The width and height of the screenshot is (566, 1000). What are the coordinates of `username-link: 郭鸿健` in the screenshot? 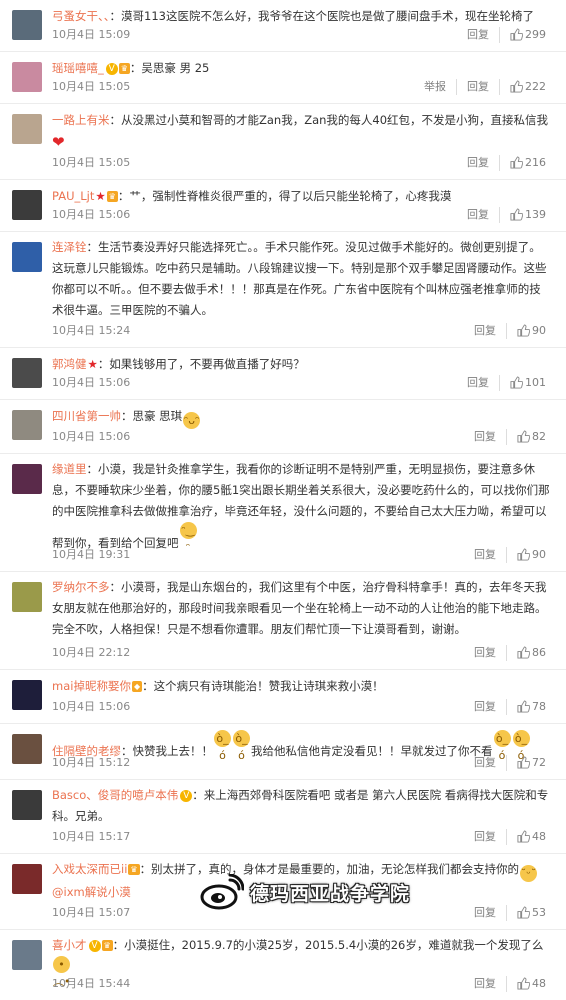 It's located at (69, 364).